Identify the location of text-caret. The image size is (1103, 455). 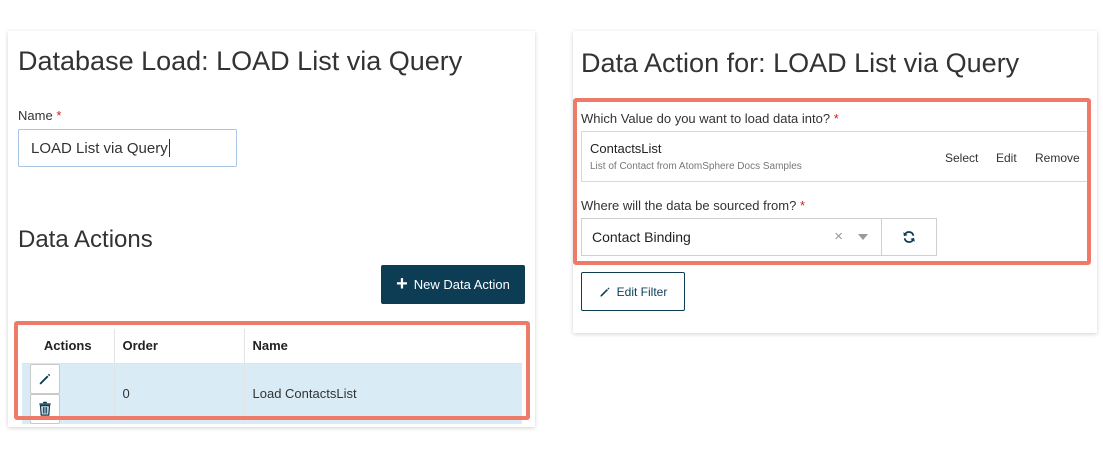
(169, 148).